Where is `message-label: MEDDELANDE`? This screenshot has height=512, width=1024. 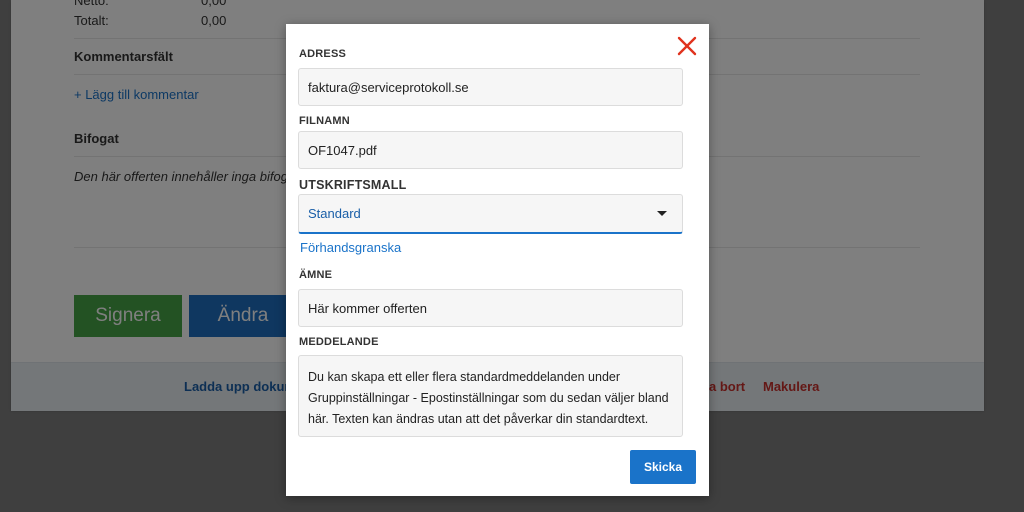 message-label: MEDDELANDE is located at coordinates (339, 342).